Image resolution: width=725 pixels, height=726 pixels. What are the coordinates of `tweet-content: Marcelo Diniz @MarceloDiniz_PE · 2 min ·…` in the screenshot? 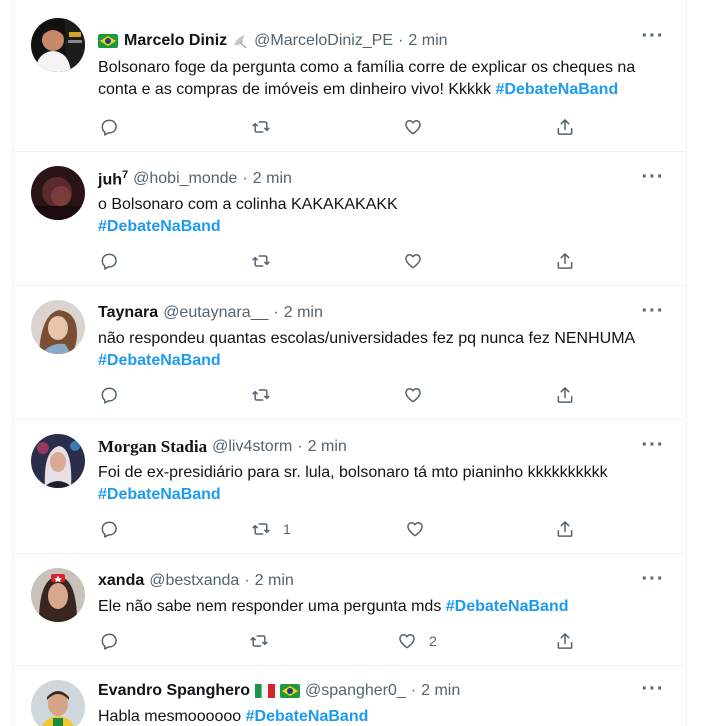 It's located at (382, 63).